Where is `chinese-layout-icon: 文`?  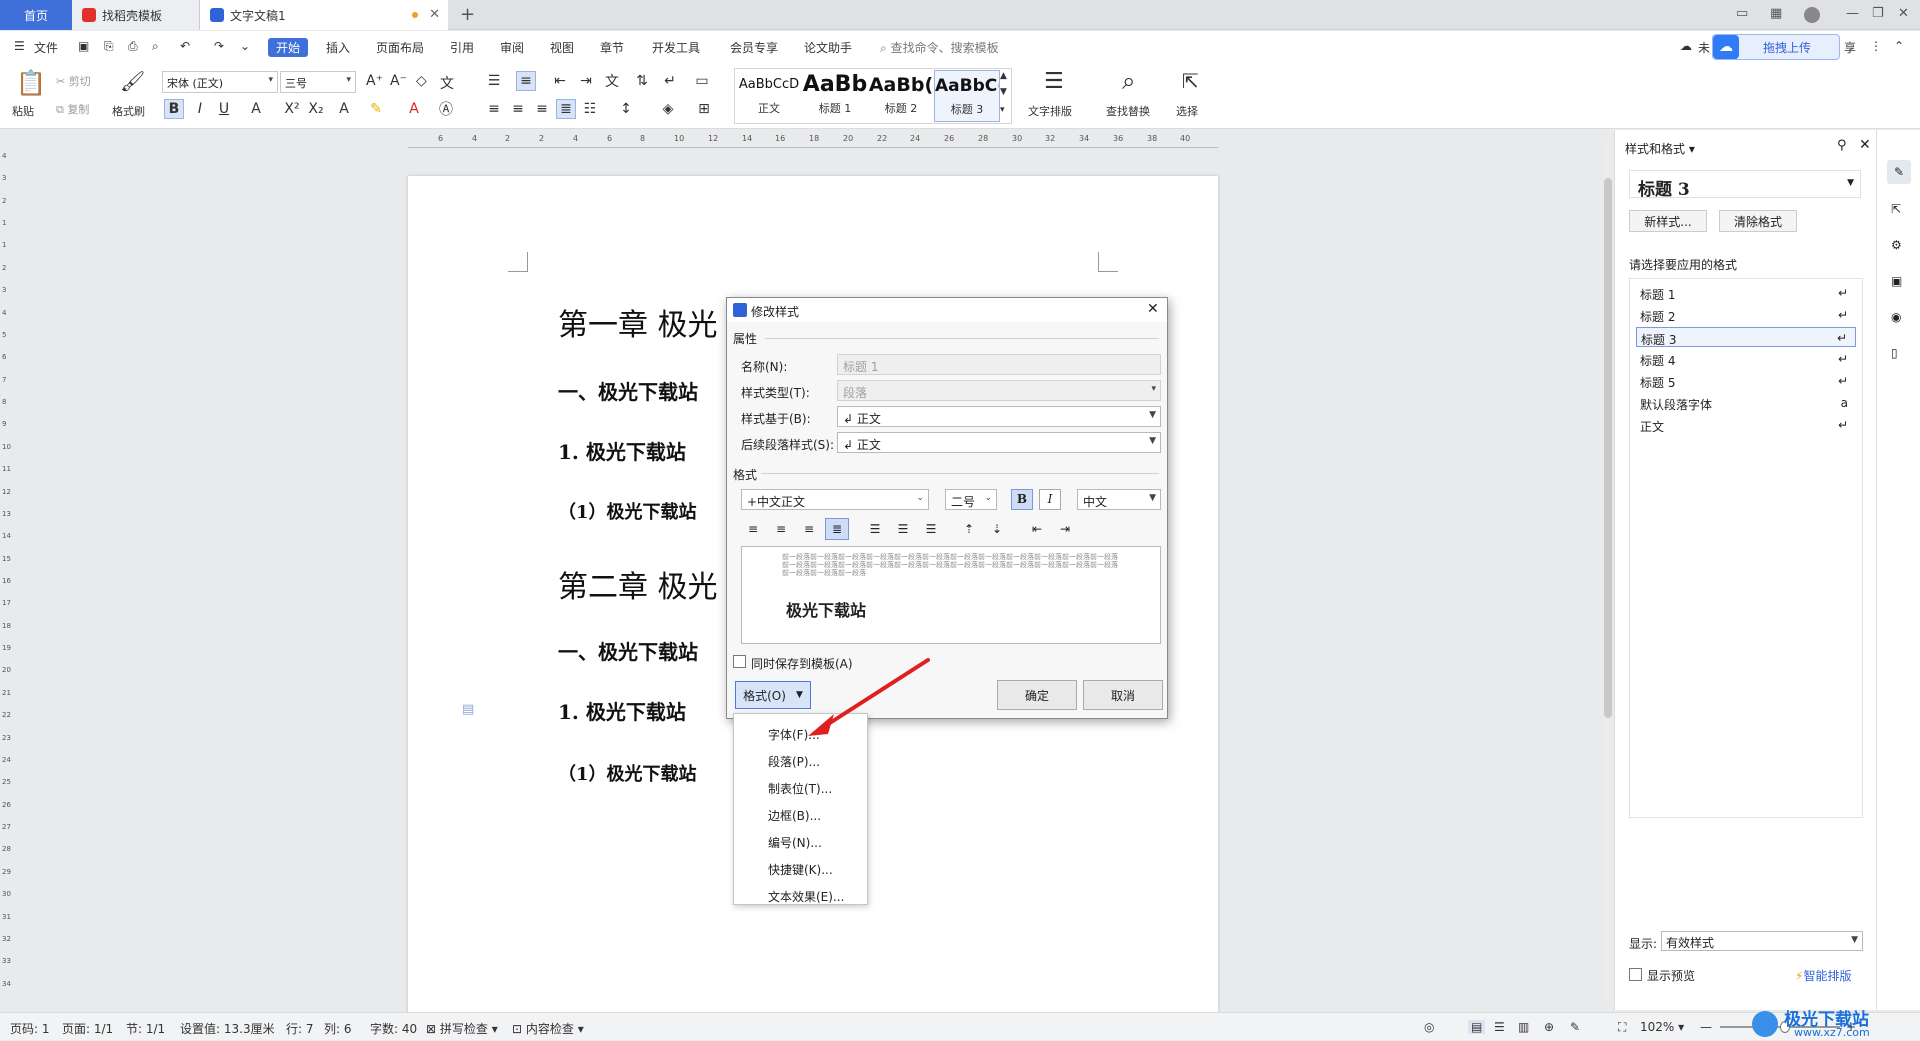
chinese-layout-icon: 文 is located at coordinates (612, 81).